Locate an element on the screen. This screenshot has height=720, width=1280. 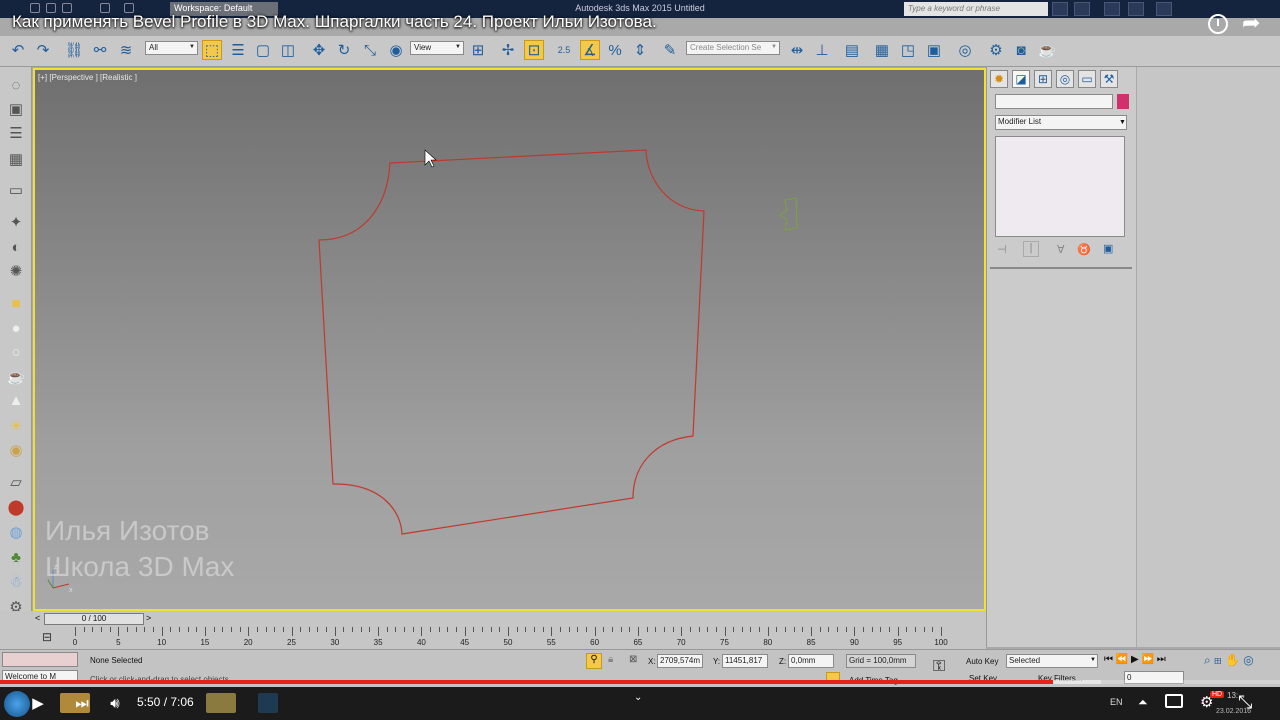
pyramid-icon: ▲ is located at coordinates (16, 400).